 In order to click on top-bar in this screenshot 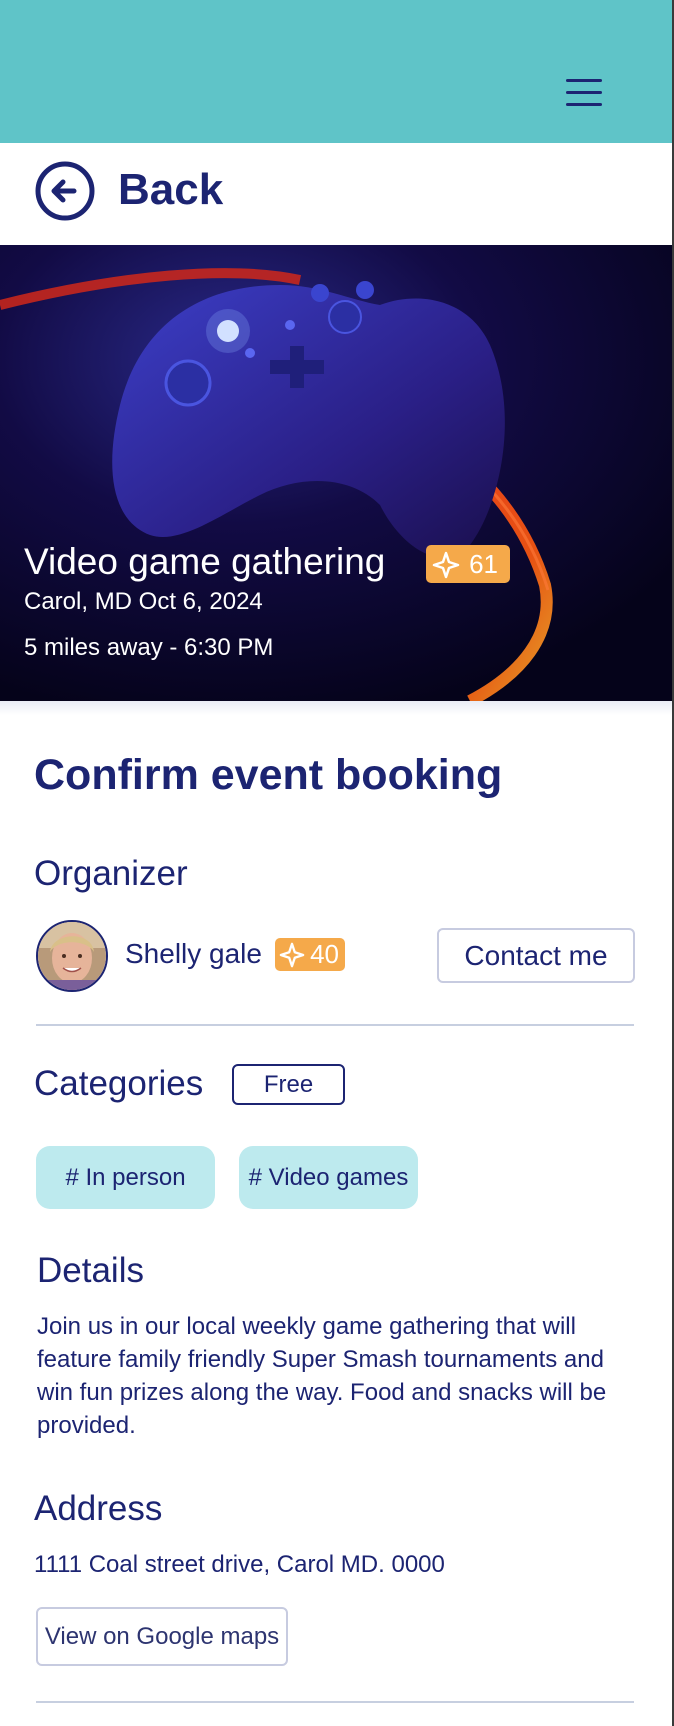, I will do `click(336, 71)`.